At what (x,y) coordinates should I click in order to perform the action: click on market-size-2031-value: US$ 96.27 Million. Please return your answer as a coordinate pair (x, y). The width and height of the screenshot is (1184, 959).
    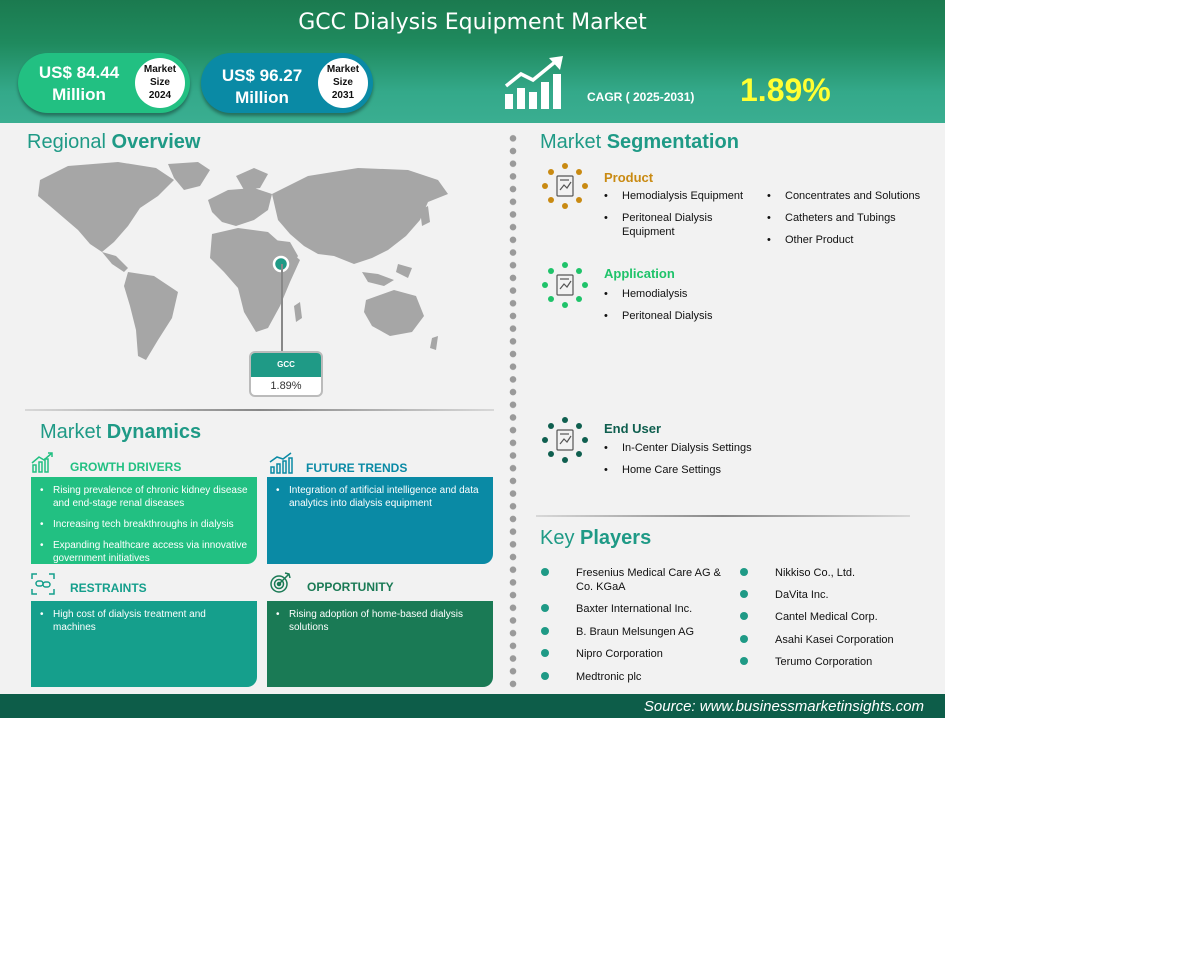
    Looking at the image, I should click on (262, 86).